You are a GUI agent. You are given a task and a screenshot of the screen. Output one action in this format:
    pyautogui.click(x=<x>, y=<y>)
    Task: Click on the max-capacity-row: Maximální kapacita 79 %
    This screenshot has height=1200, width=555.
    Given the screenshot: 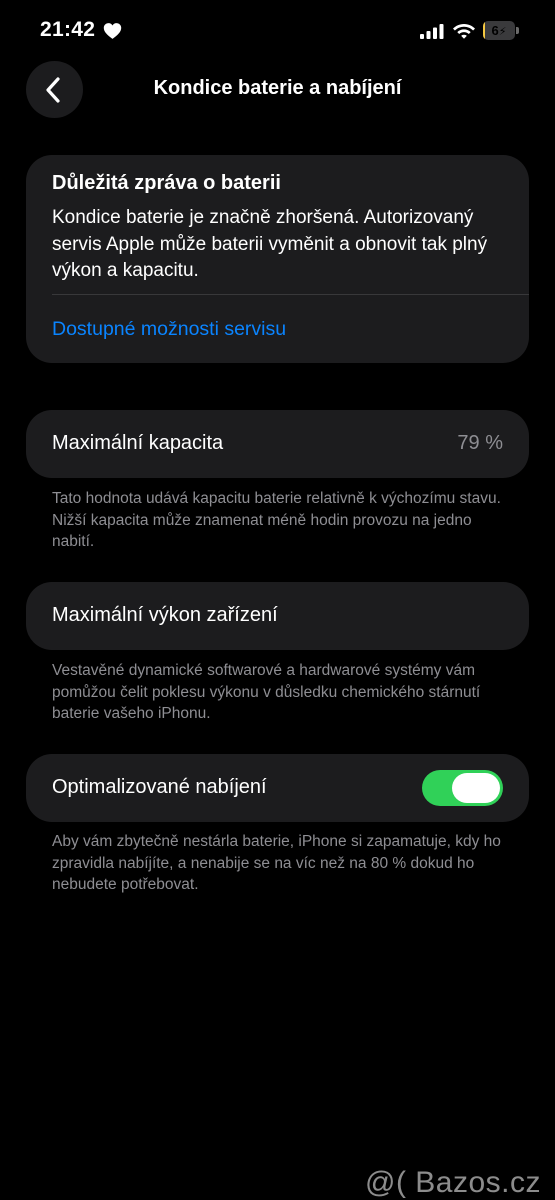 What is the action you would take?
    pyautogui.click(x=277, y=444)
    